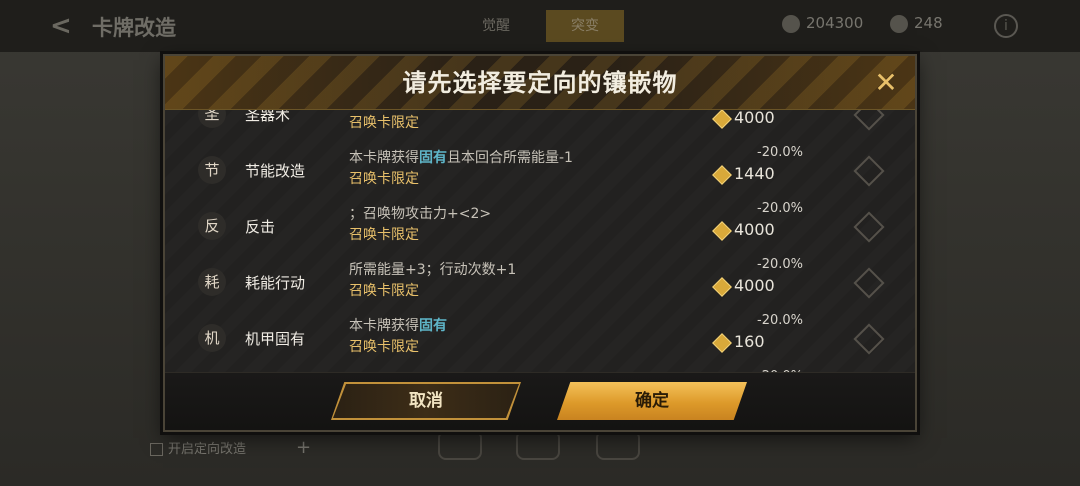 The width and height of the screenshot is (1080, 486). Describe the element at coordinates (754, 173) in the screenshot. I see `cost-value: 1440` at that location.